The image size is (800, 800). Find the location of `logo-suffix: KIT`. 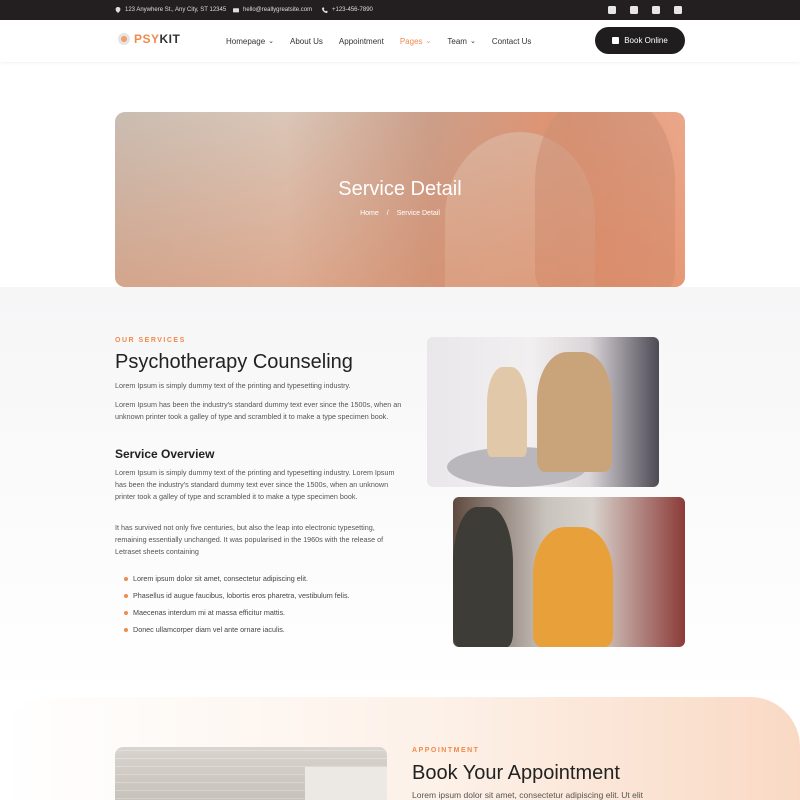

logo-suffix: KIT is located at coordinates (170, 39).